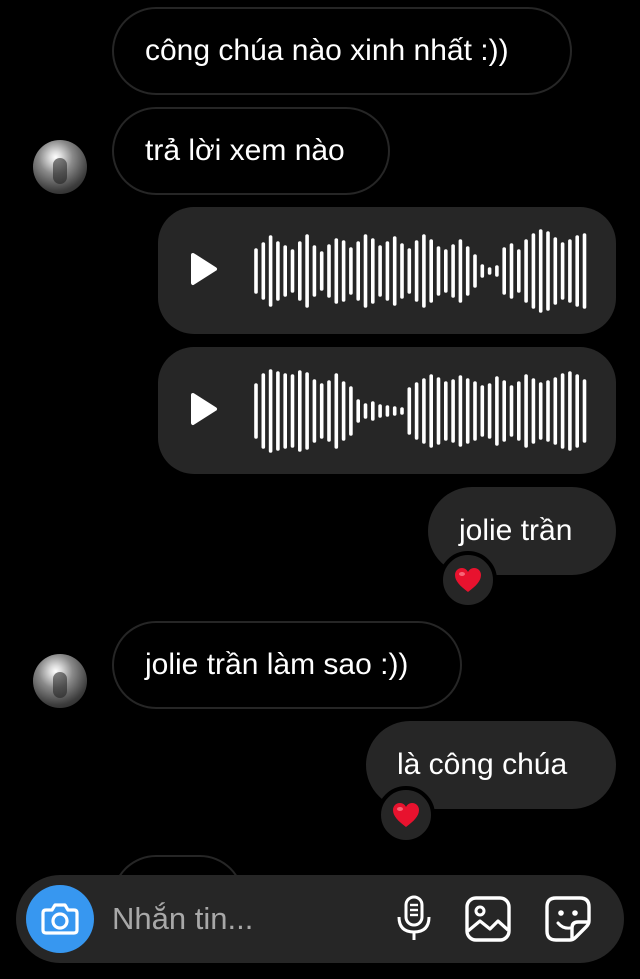  I want to click on message-text: trả lời xem nào, so click(245, 150).